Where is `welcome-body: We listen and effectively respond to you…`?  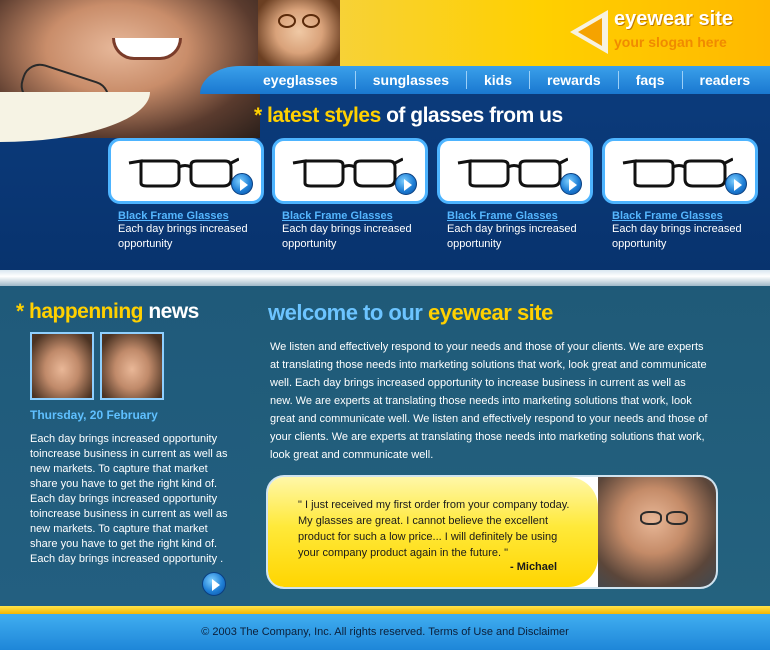
welcome-body: We listen and effectively respond to you… is located at coordinates (489, 401).